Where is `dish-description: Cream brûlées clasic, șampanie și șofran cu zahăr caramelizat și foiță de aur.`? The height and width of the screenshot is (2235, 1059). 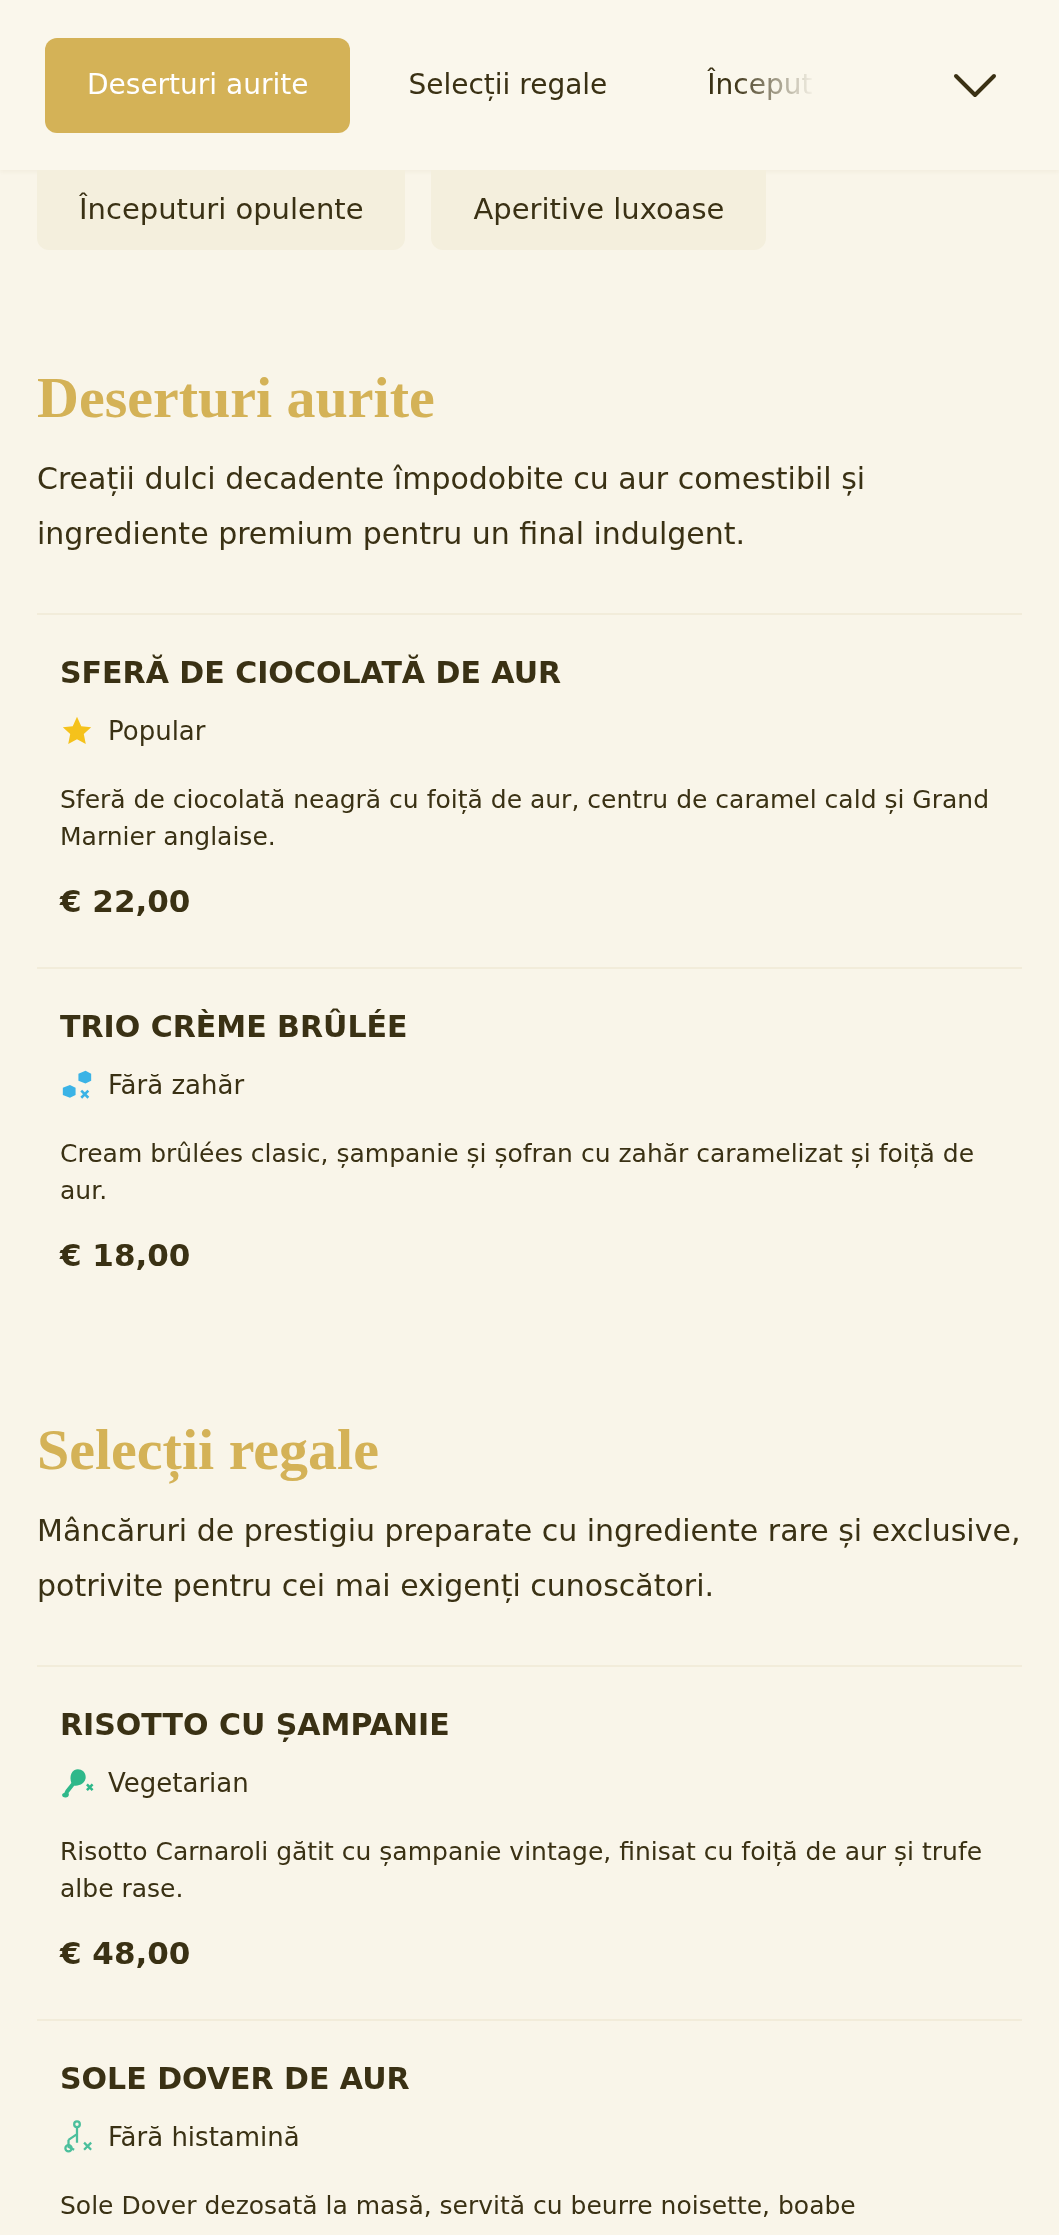
dish-description: Cream brûlées clasic, șampanie și șofran cu zahăr caramelizat și foiță de aur. is located at coordinates (518, 1172).